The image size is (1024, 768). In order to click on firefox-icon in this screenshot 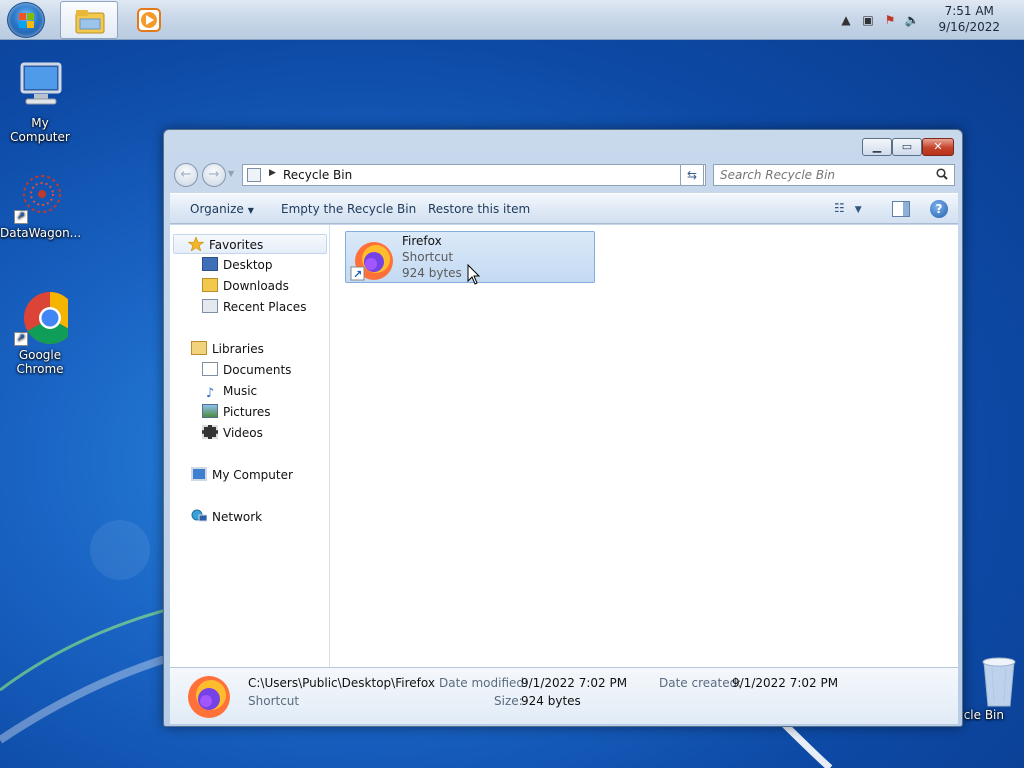, I will do `click(209, 697)`.